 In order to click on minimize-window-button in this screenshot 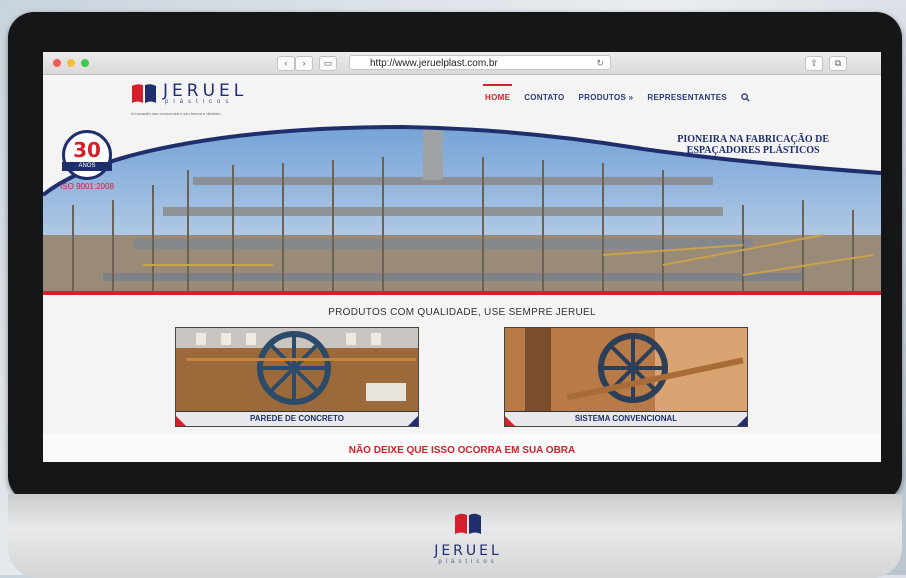, I will do `click(71, 63)`.